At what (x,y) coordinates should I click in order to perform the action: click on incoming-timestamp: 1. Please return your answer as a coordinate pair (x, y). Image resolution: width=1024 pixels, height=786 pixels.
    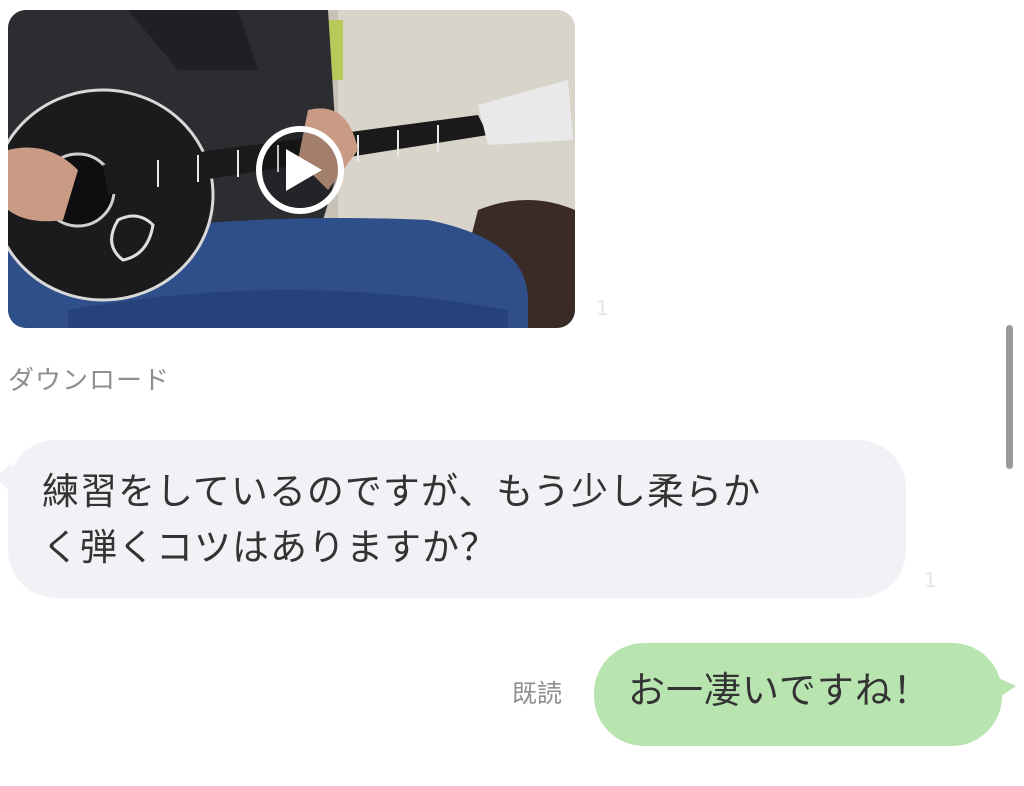
    Looking at the image, I should click on (930, 580).